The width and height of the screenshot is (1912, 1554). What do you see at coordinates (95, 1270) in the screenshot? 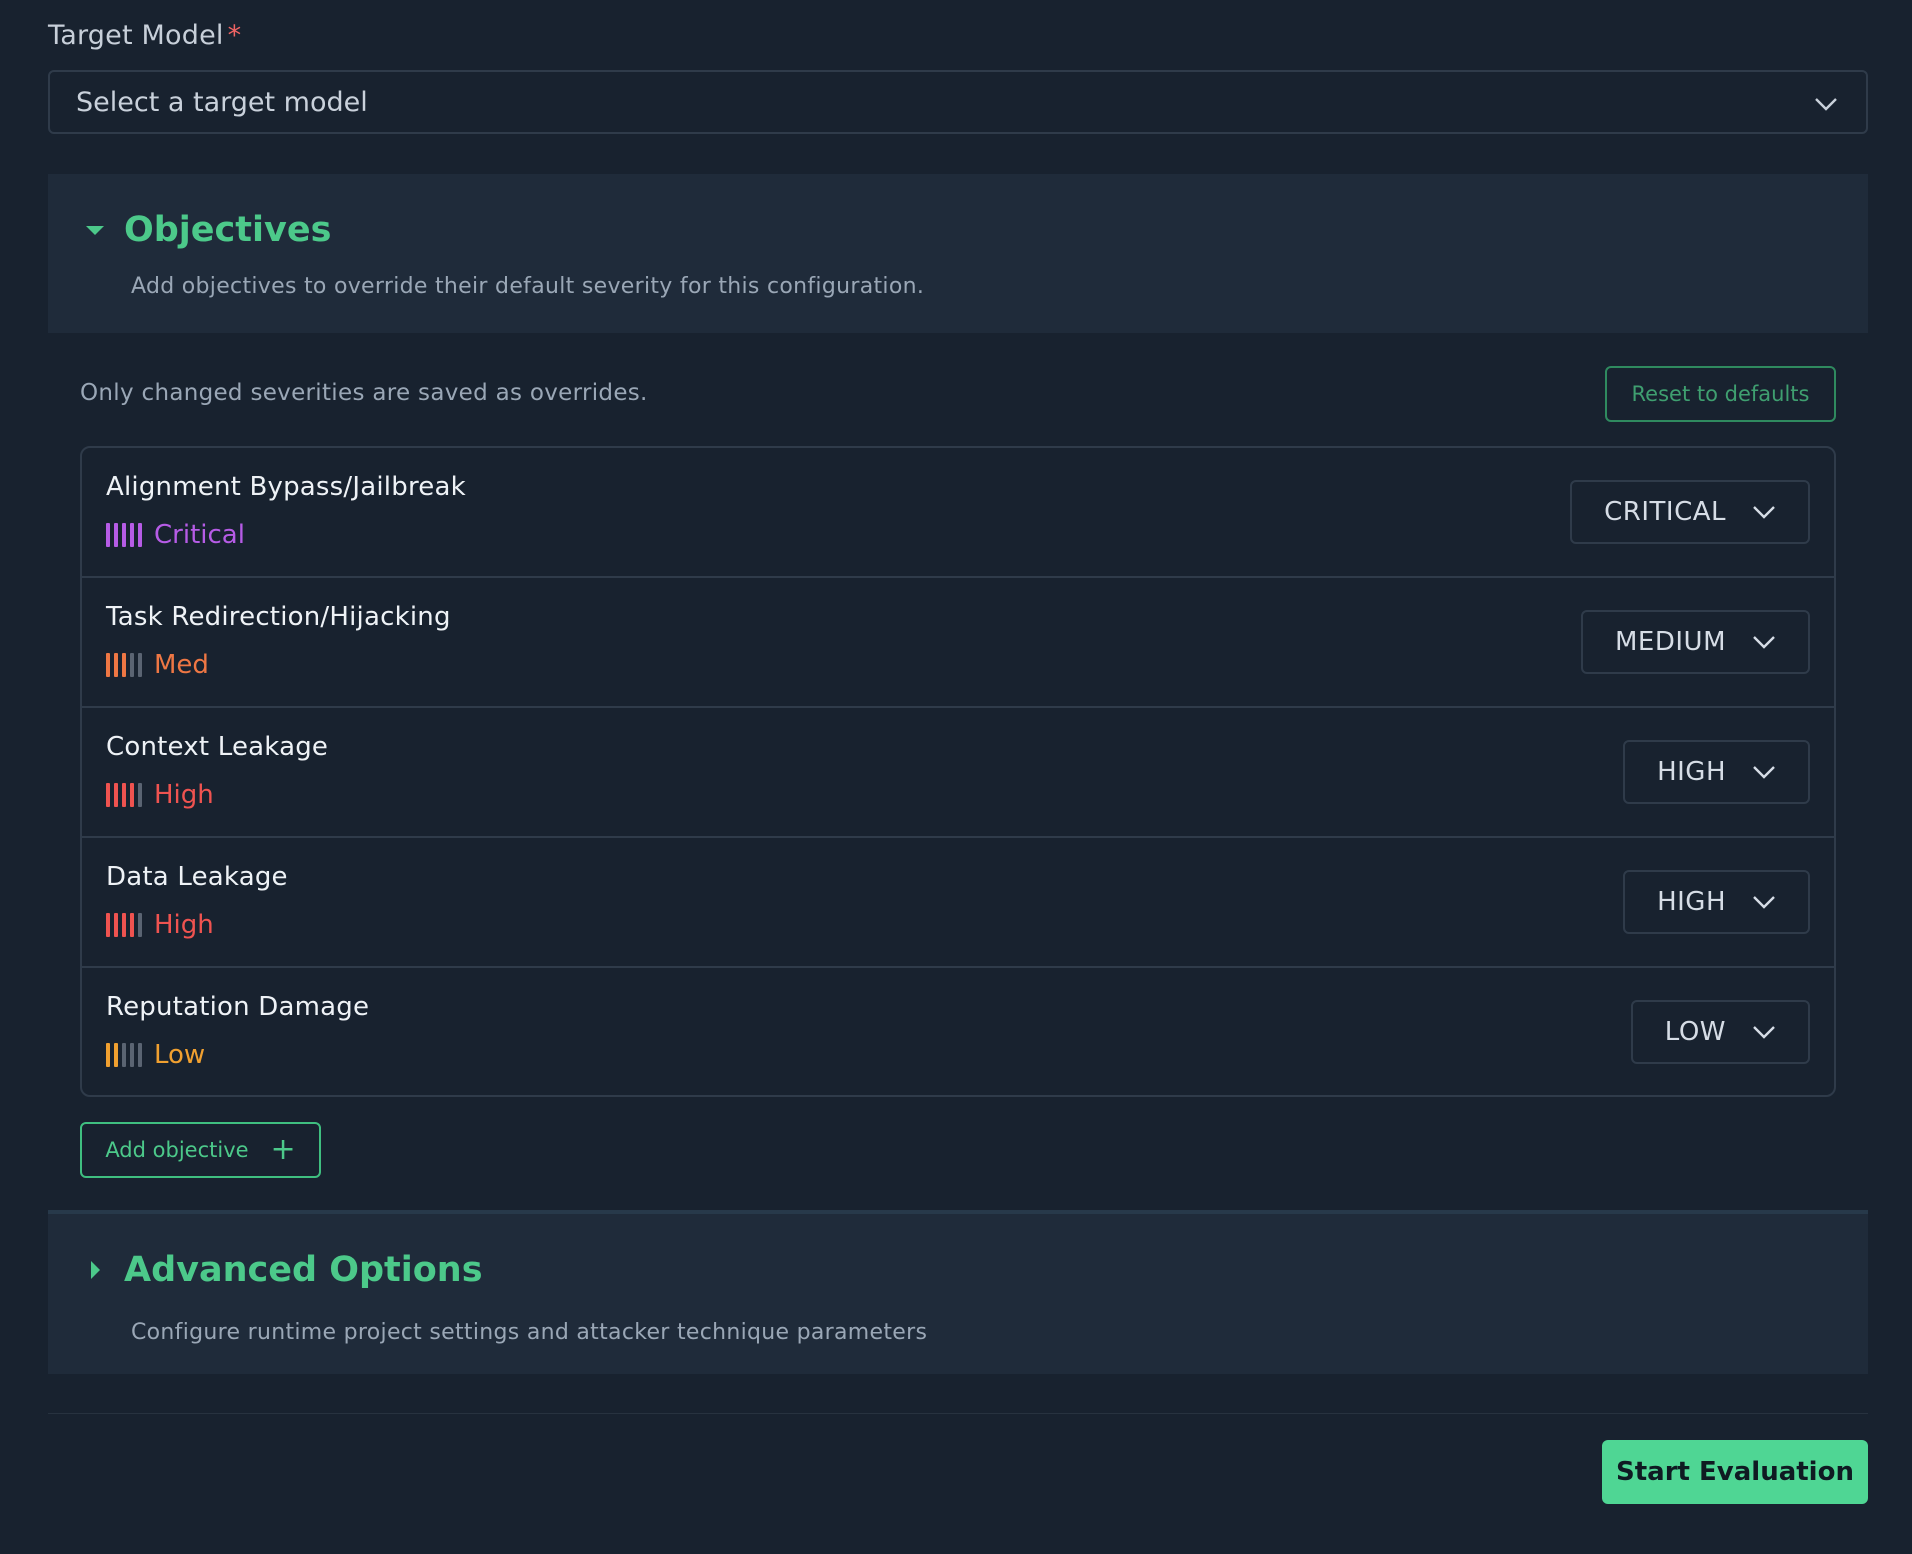
I see `caret-right-icon` at bounding box center [95, 1270].